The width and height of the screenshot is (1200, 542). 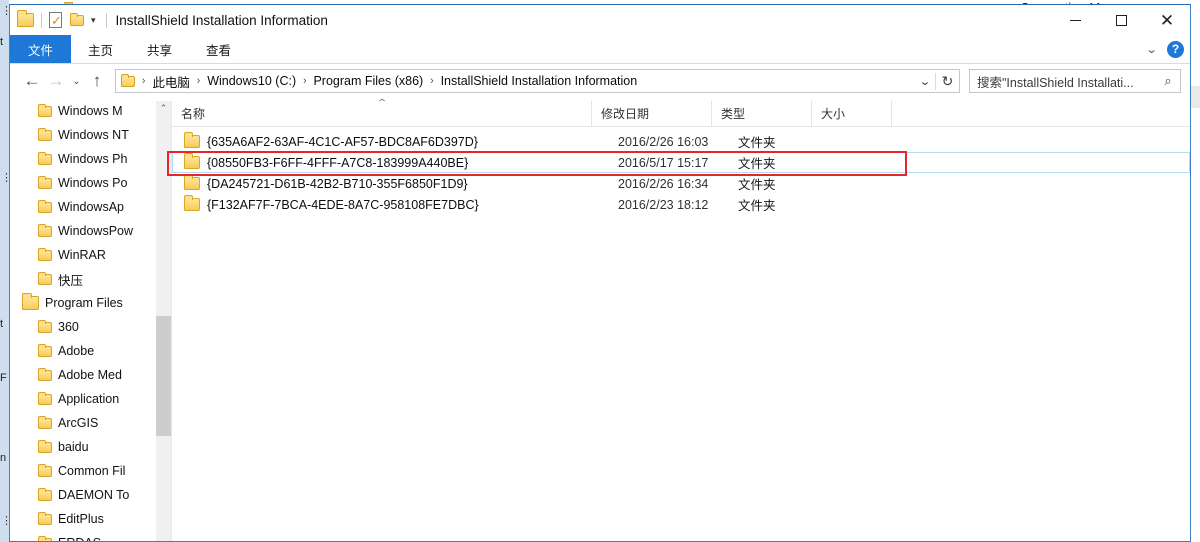 I want to click on file-date-modified: 2016/2/26 16:03, so click(x=663, y=141).